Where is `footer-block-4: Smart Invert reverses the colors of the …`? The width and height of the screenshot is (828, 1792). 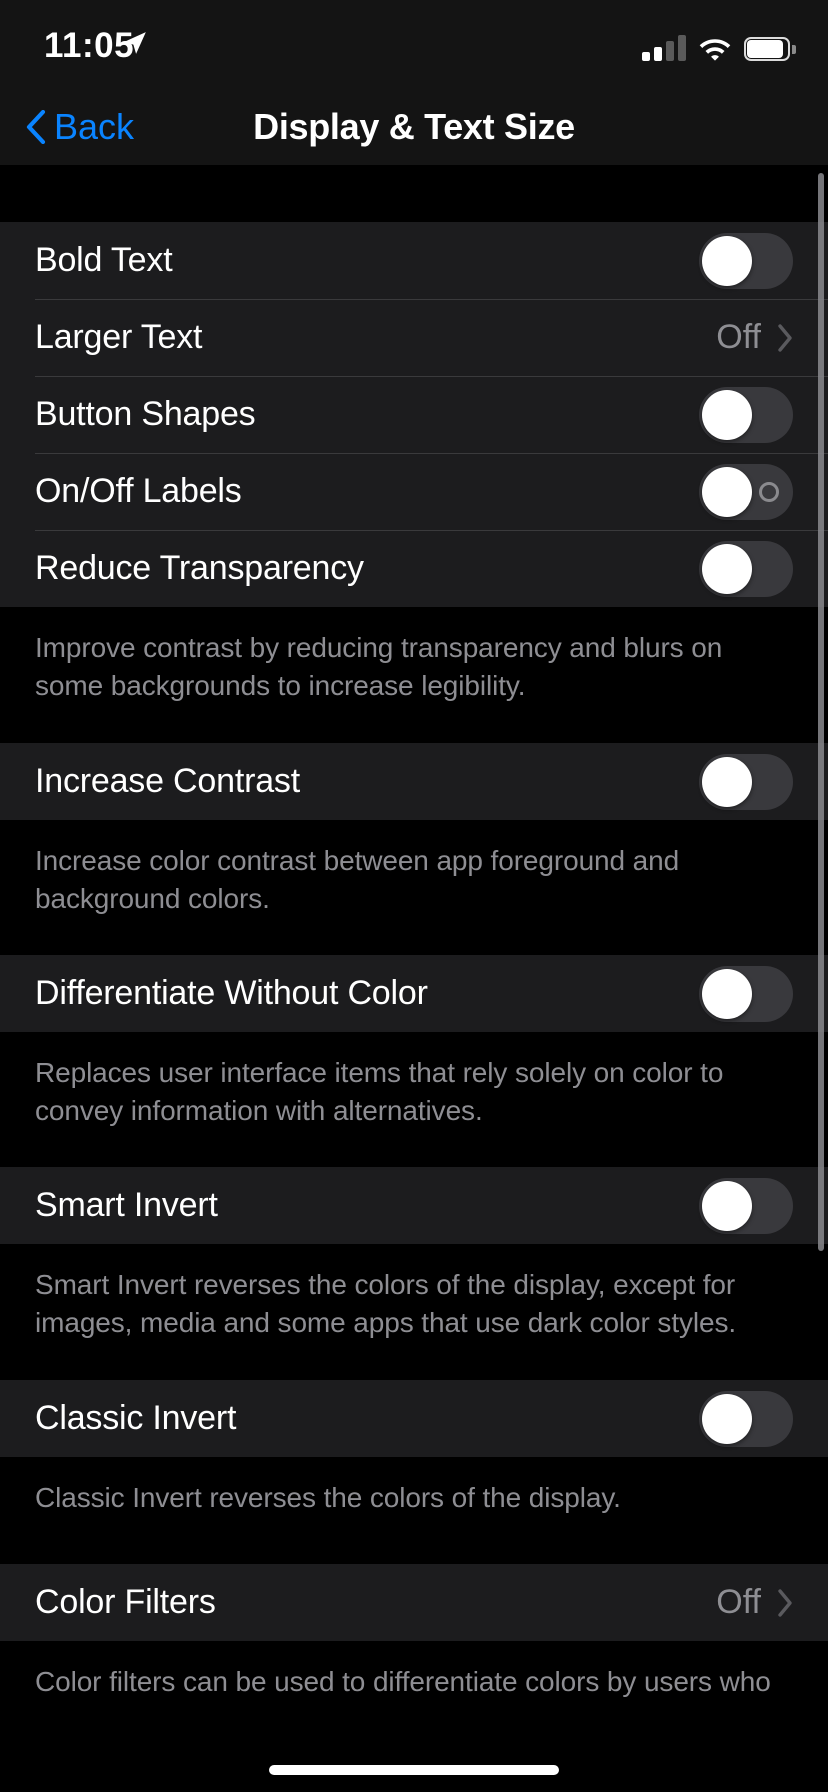
footer-block-4: Smart Invert reverses the colors of the … is located at coordinates (414, 1312).